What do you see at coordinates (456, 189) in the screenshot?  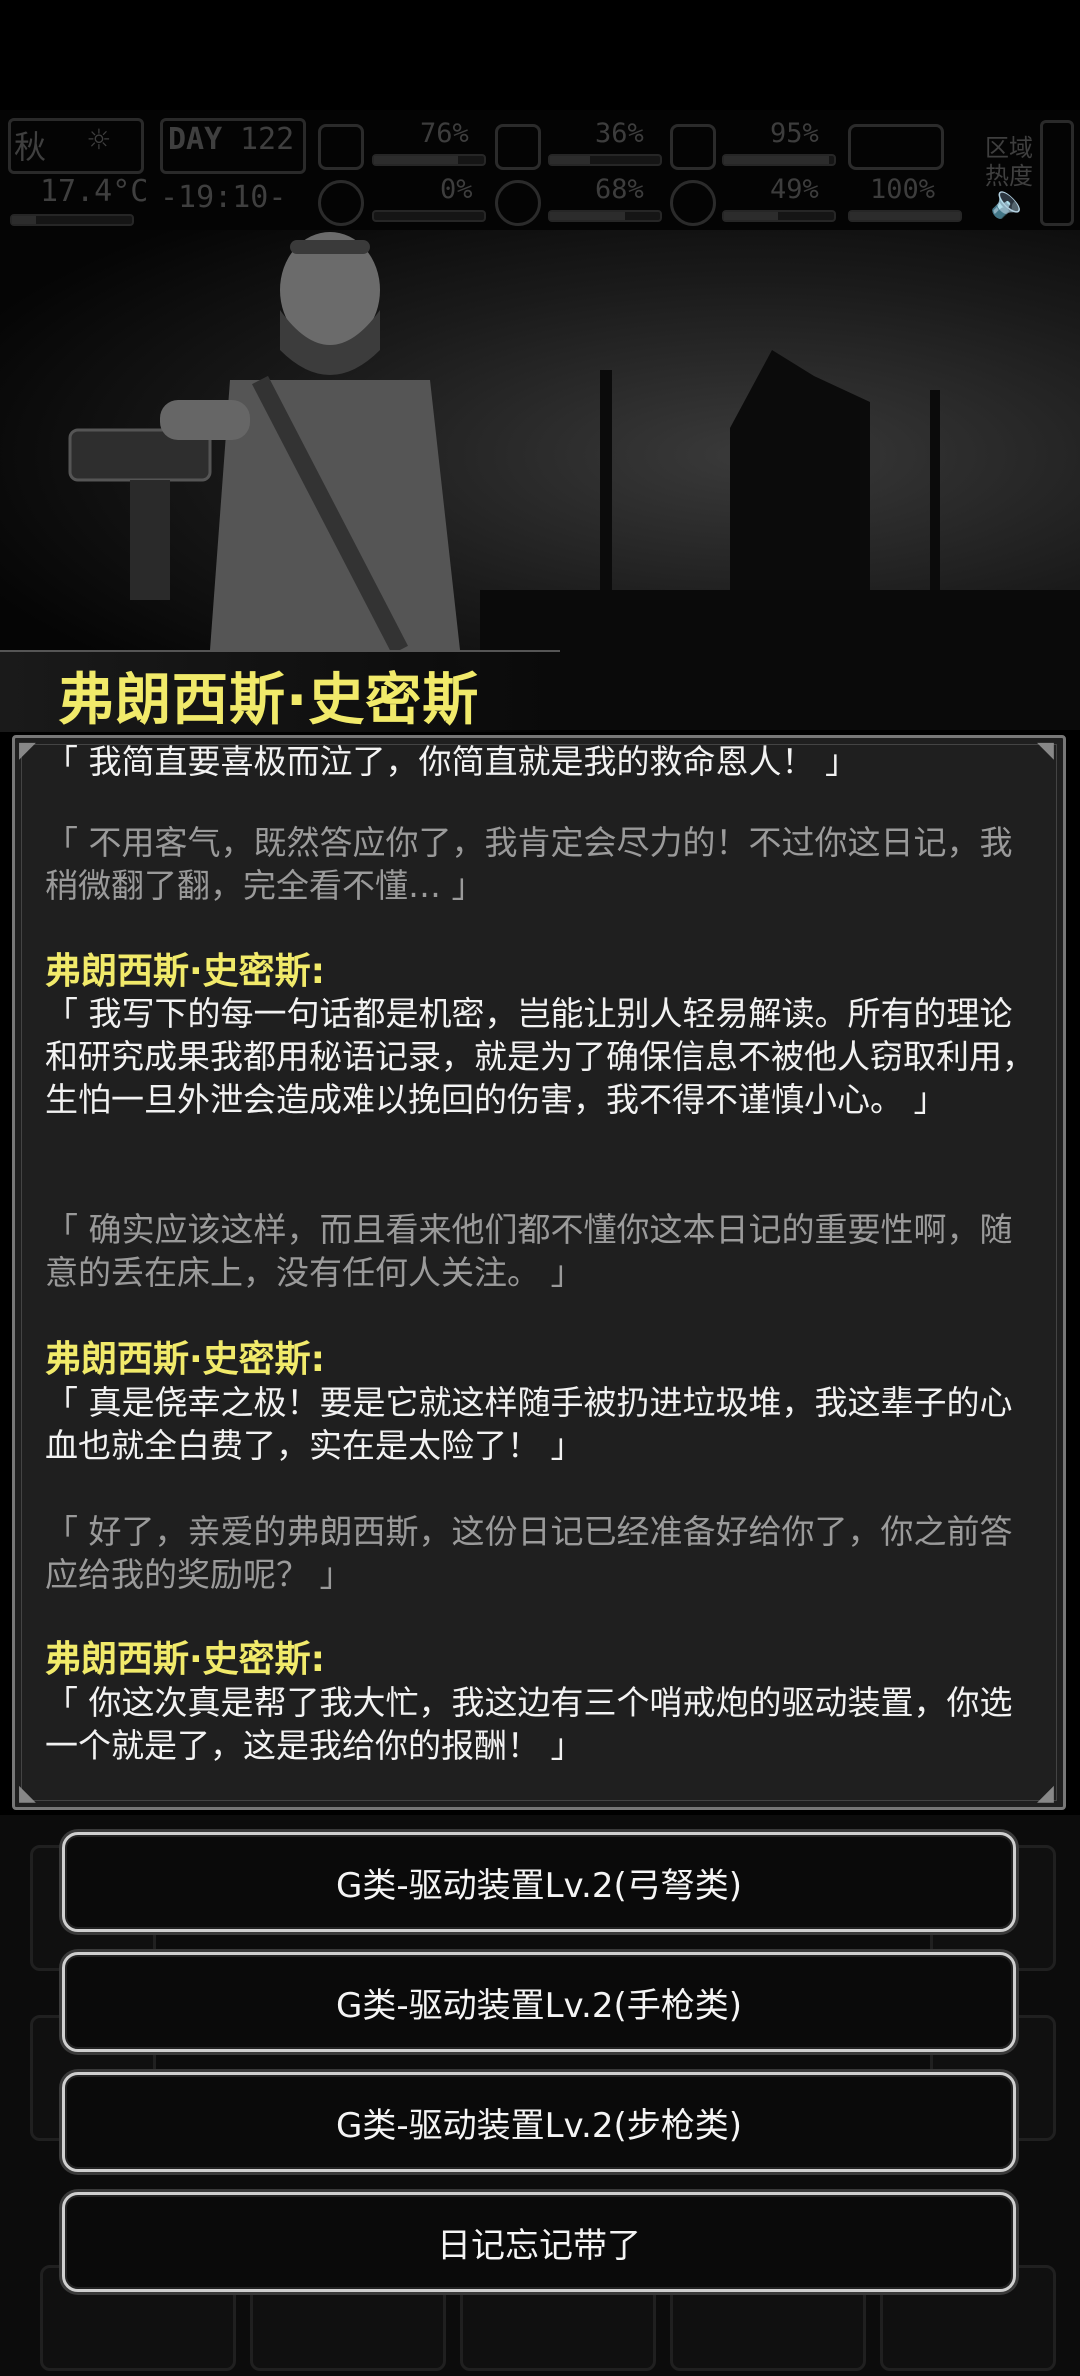 I see `sanity-percent: 0%` at bounding box center [456, 189].